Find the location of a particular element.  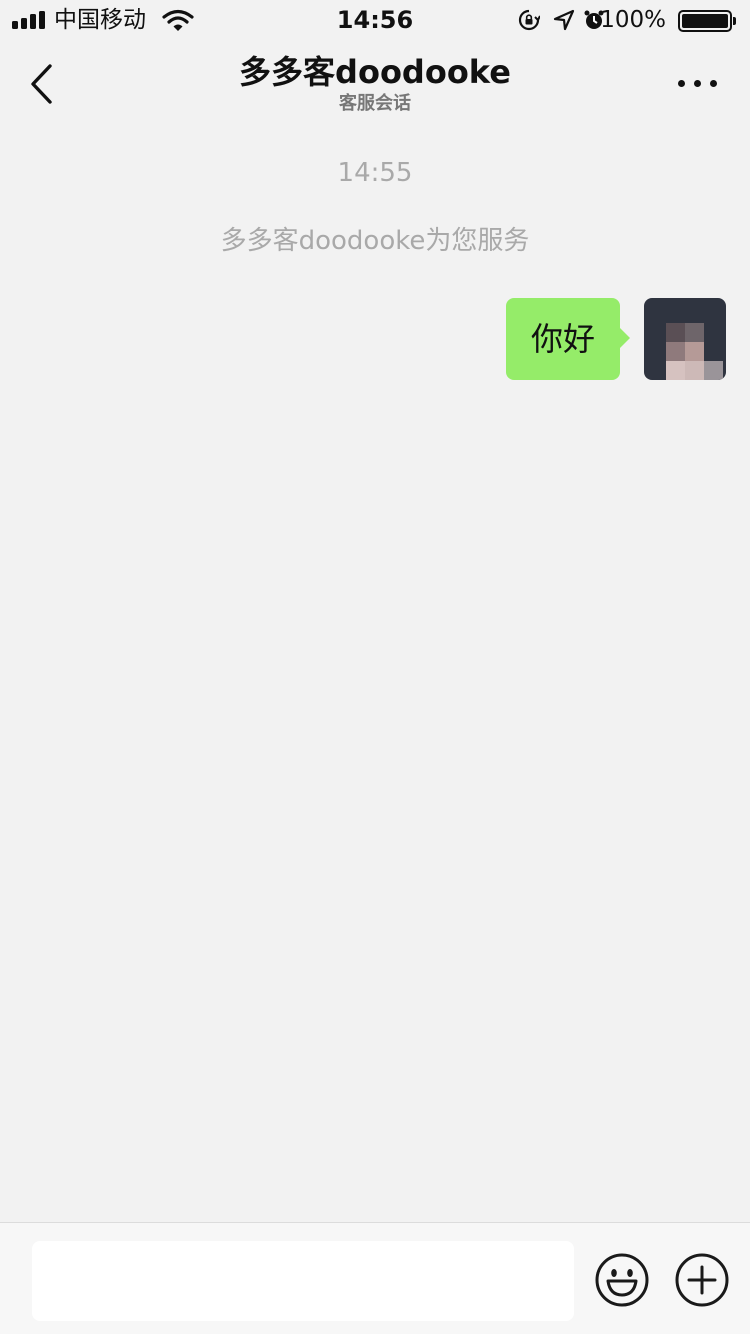

nav-bar: 多多客doodooke 客服会话 is located at coordinates (375, 84).